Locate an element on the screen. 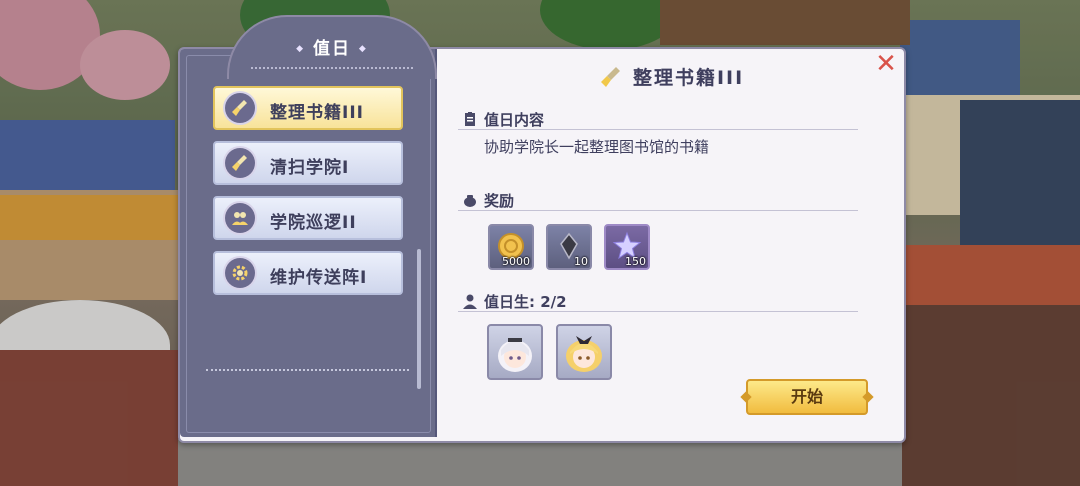 The image size is (1080, 486). task-item-maintain-portal: 维护传送阵I is located at coordinates (308, 273).